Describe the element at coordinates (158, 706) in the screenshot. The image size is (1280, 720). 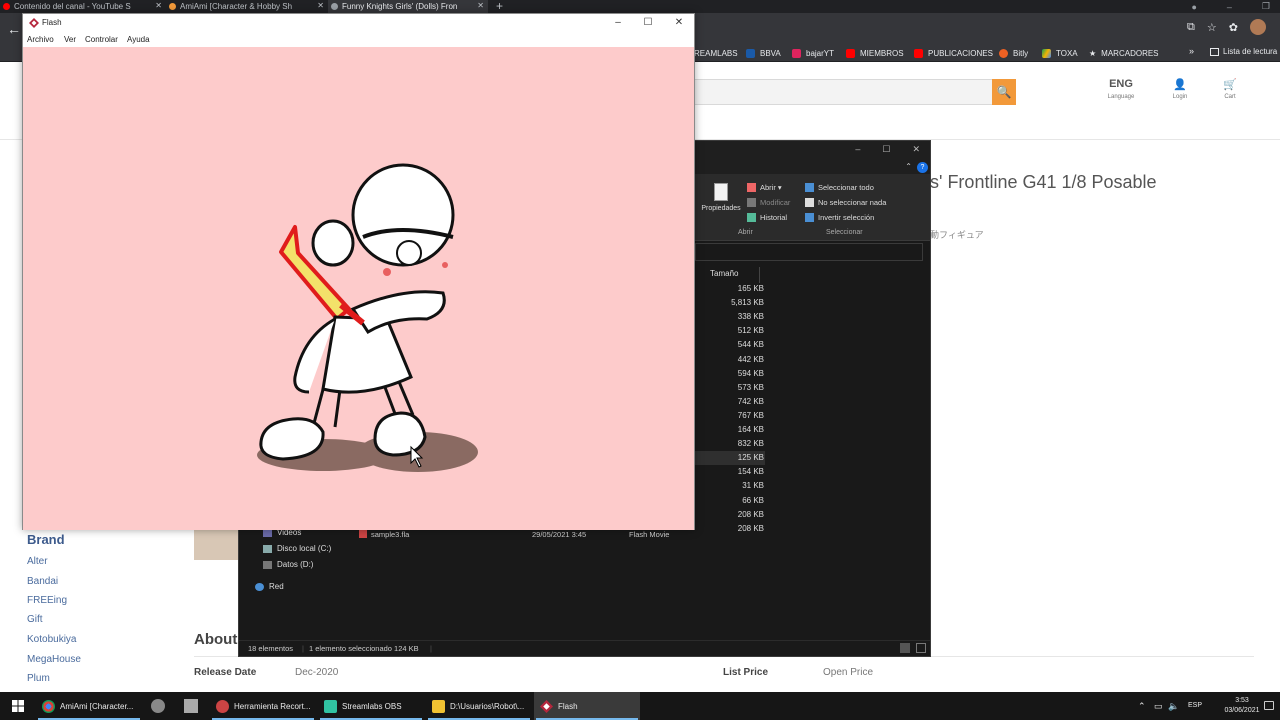
I see `settings-gear-icon` at that location.